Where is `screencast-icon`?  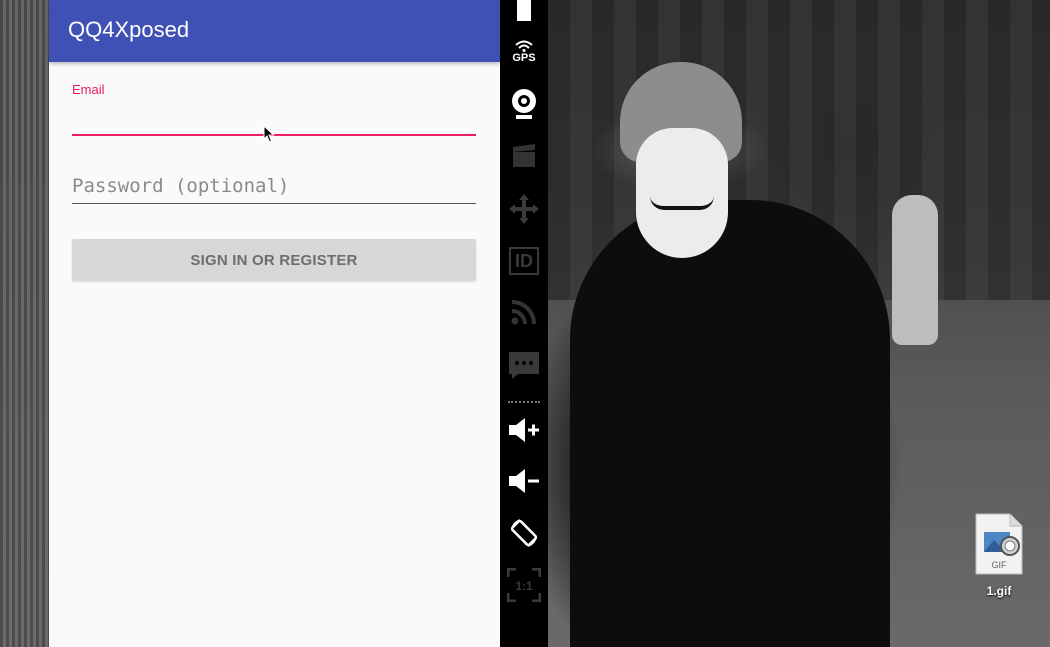 screencast-icon is located at coordinates (524, 155).